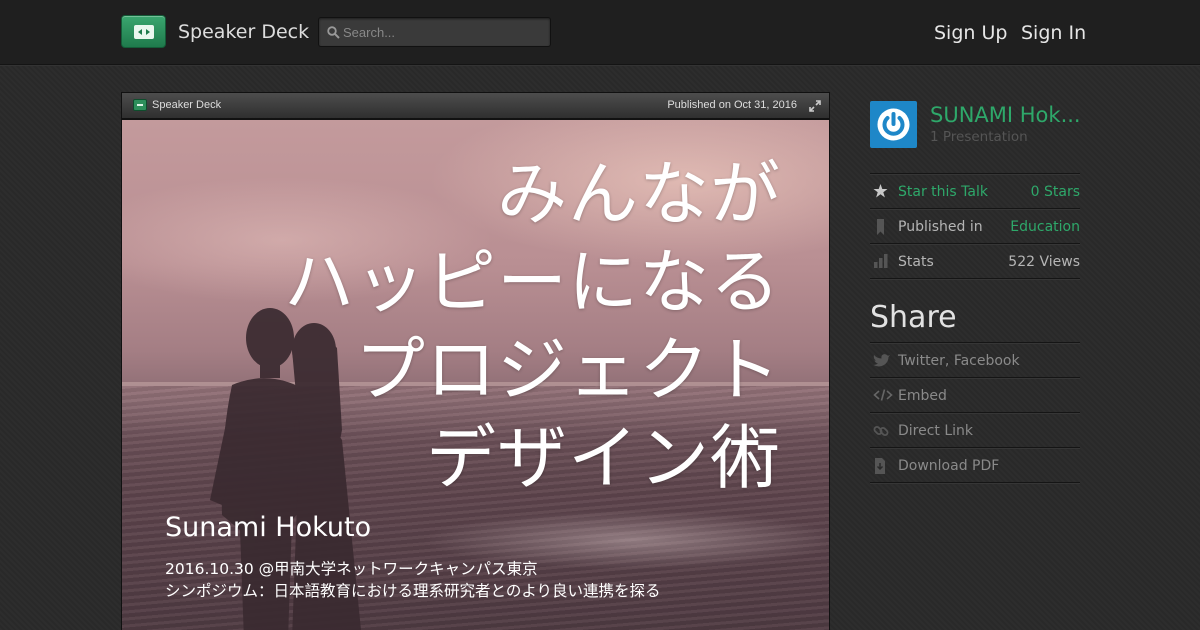 The width and height of the screenshot is (1200, 630). Describe the element at coordinates (916, 262) in the screenshot. I see `stats-label: Stats` at that location.